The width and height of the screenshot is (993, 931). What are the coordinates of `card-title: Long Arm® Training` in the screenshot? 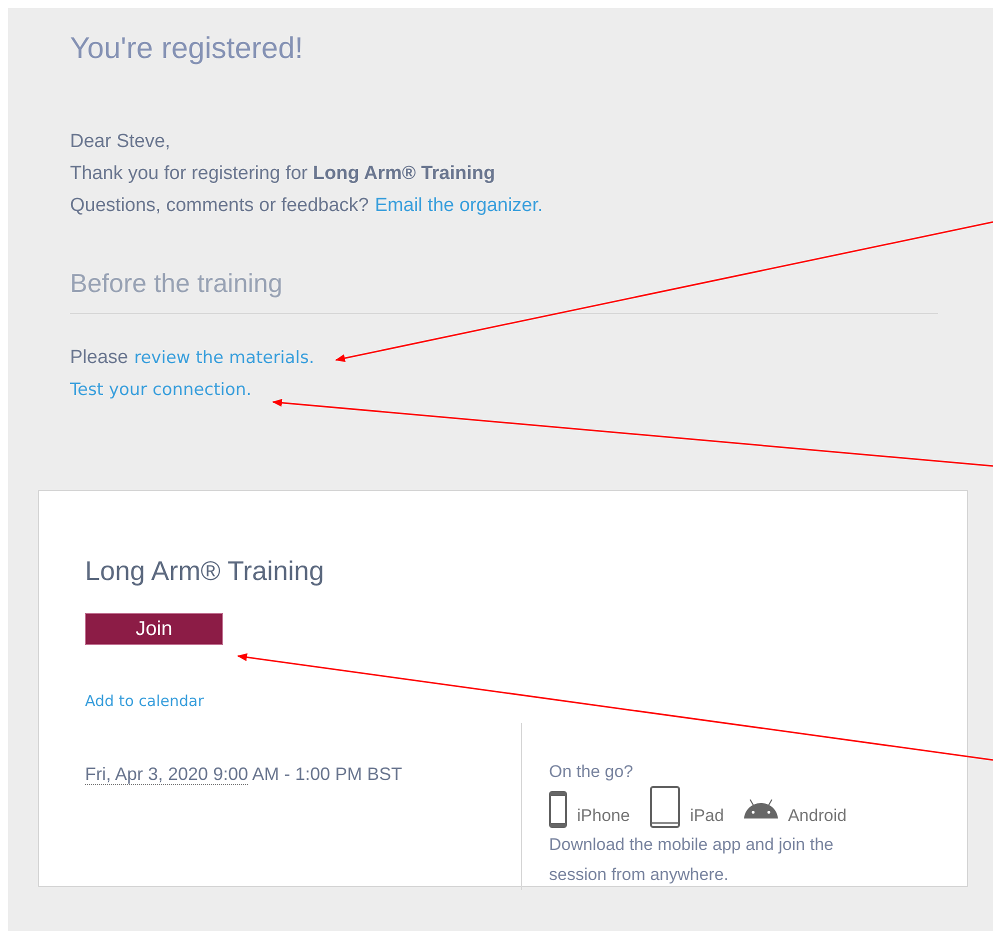 It's located at (204, 571).